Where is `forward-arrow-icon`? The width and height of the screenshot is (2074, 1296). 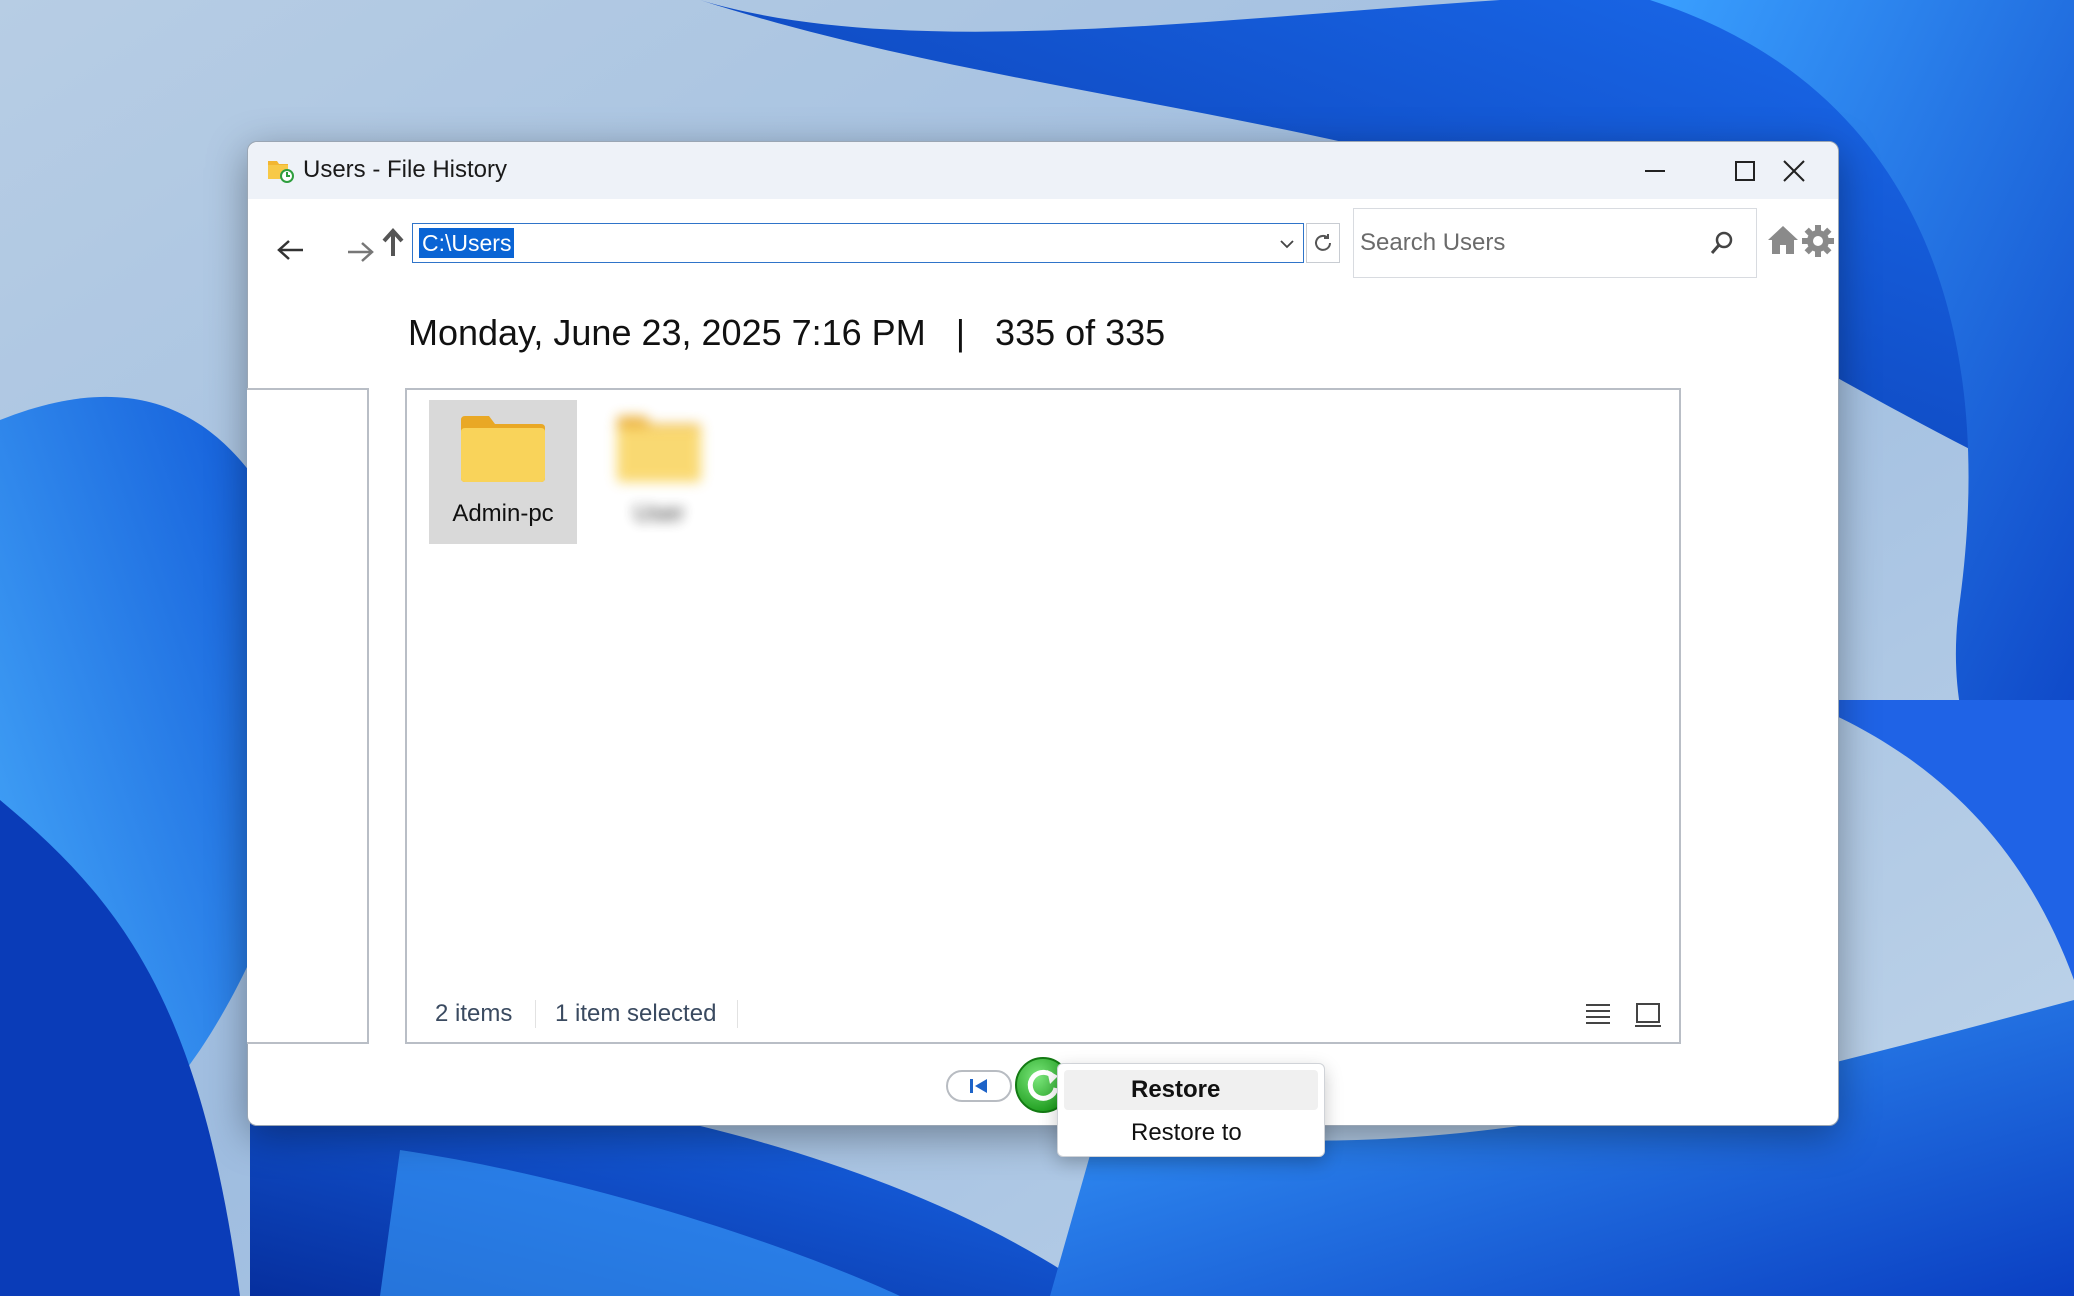 forward-arrow-icon is located at coordinates (360, 252).